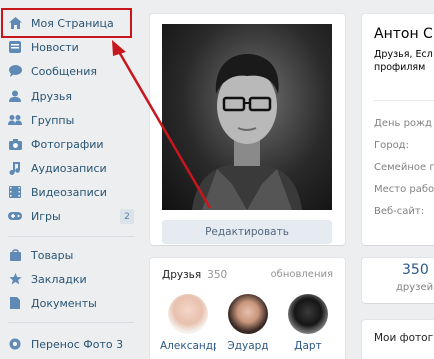 This screenshot has width=434, height=359. I want to click on info-label-family: Семейное п, so click(404, 167).